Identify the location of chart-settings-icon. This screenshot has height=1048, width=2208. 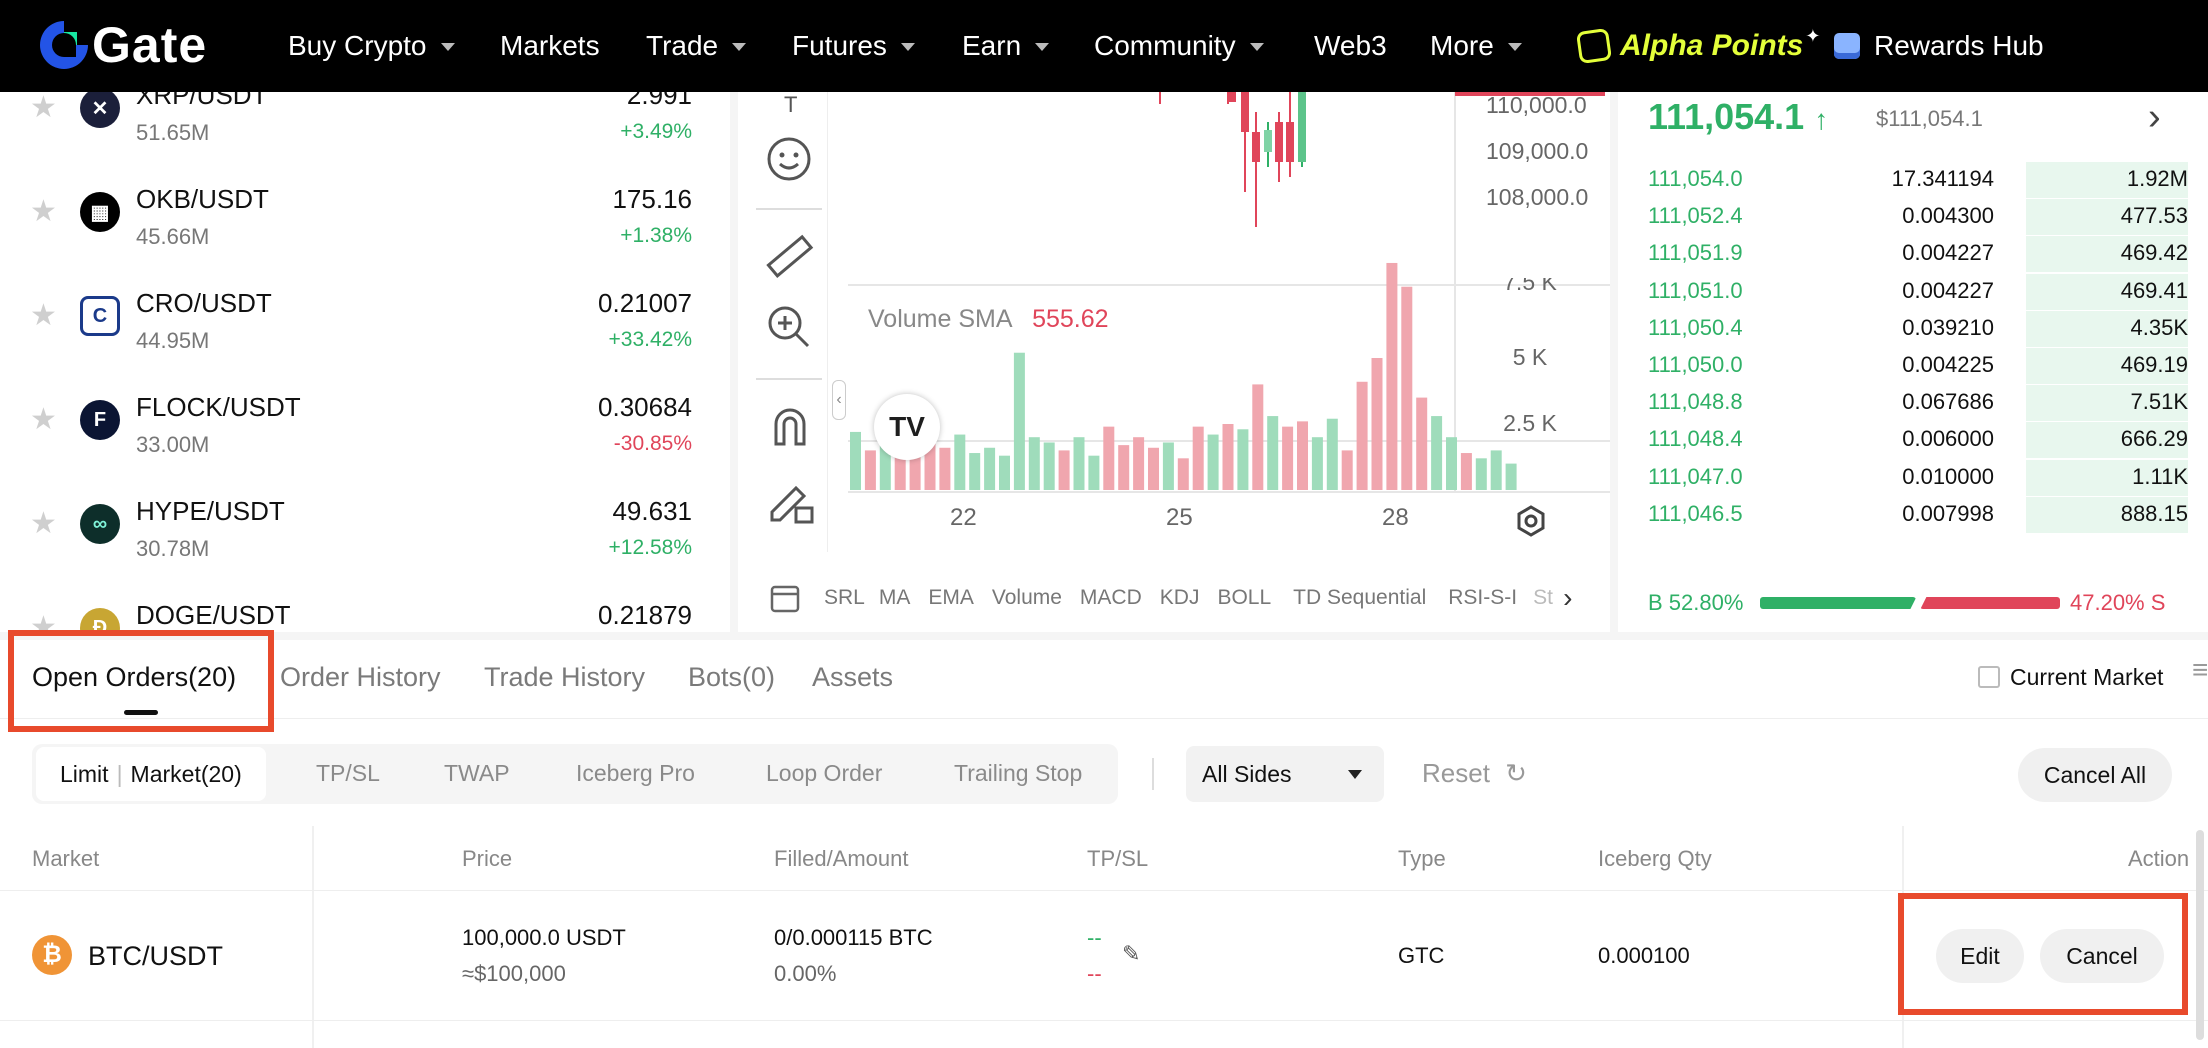
(1531, 521).